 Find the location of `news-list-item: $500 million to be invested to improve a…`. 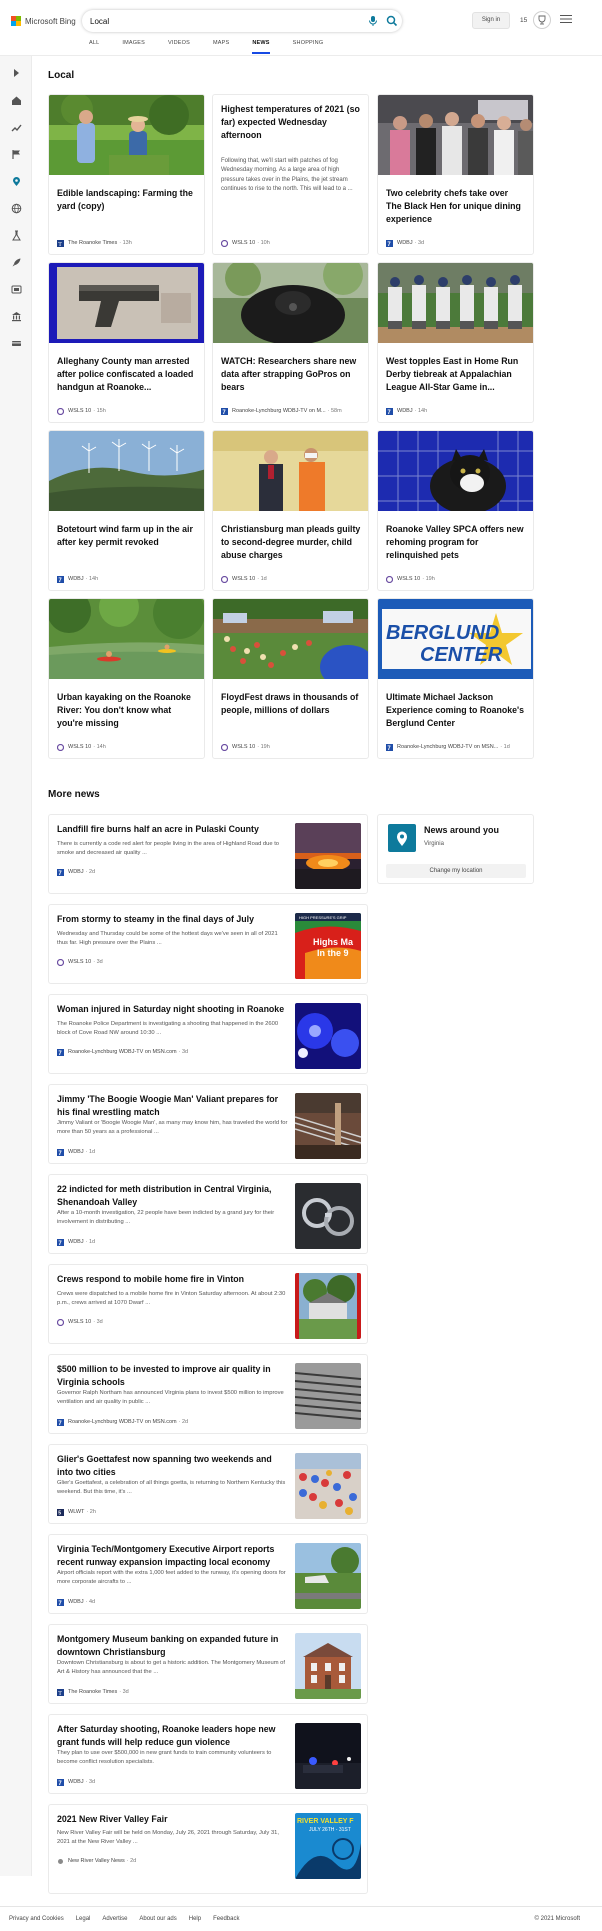

news-list-item: $500 million to be invested to improve a… is located at coordinates (208, 1394).